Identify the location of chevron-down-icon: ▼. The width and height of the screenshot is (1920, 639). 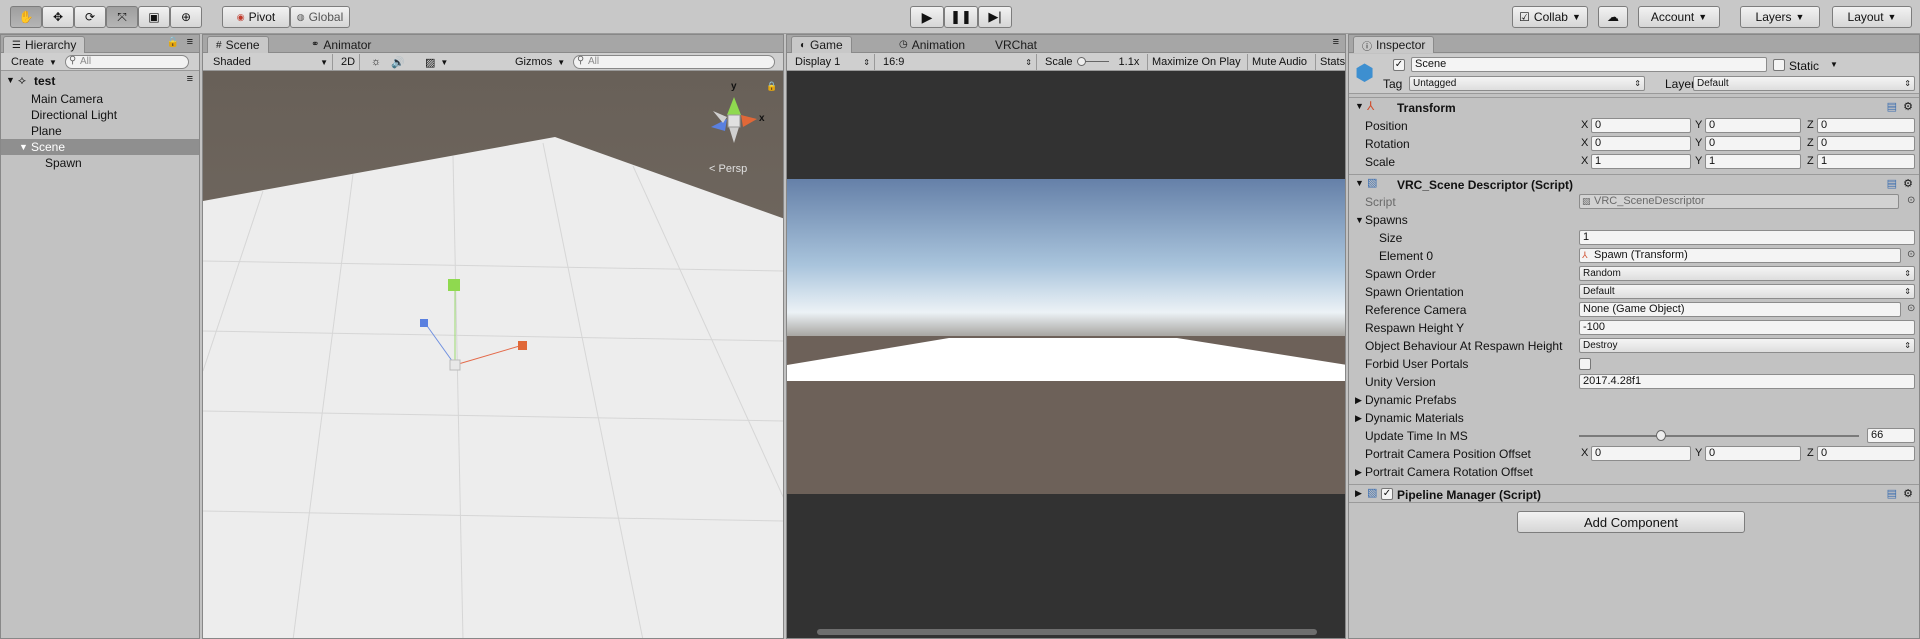
(1834, 64).